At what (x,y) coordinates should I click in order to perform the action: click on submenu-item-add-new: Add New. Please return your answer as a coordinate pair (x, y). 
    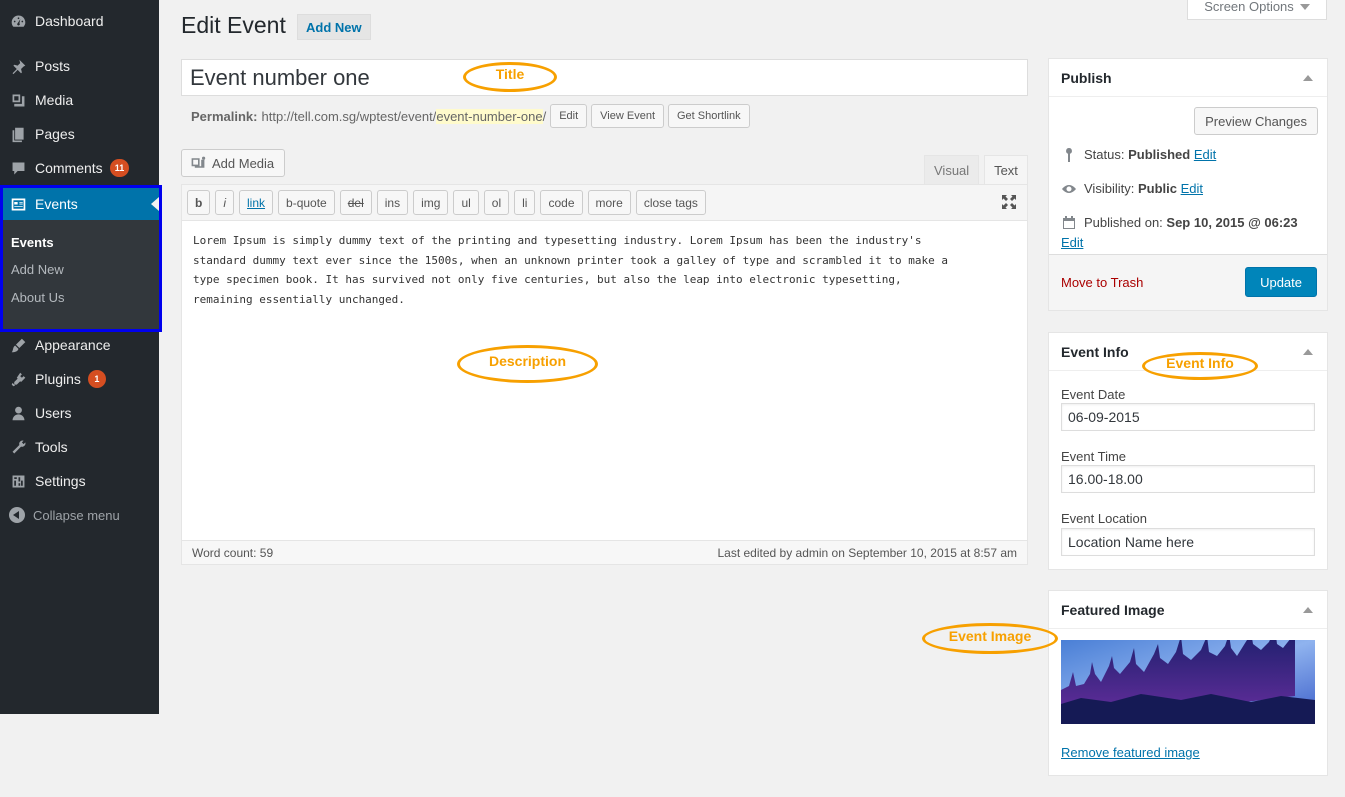
    Looking at the image, I should click on (37, 269).